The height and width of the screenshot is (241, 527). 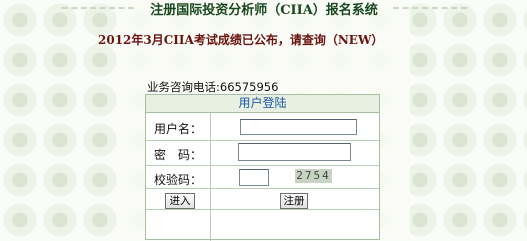 What do you see at coordinates (213, 87) in the screenshot?
I see `contact-phone: 业务咨询电话:66575956` at bounding box center [213, 87].